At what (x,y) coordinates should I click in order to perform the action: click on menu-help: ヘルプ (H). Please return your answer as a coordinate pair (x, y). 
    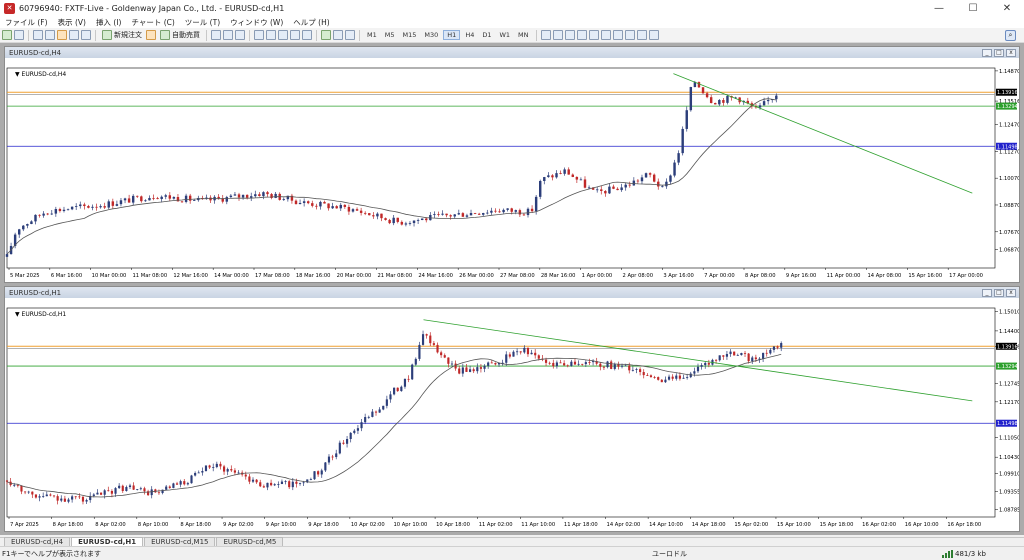
    Looking at the image, I should click on (311, 22).